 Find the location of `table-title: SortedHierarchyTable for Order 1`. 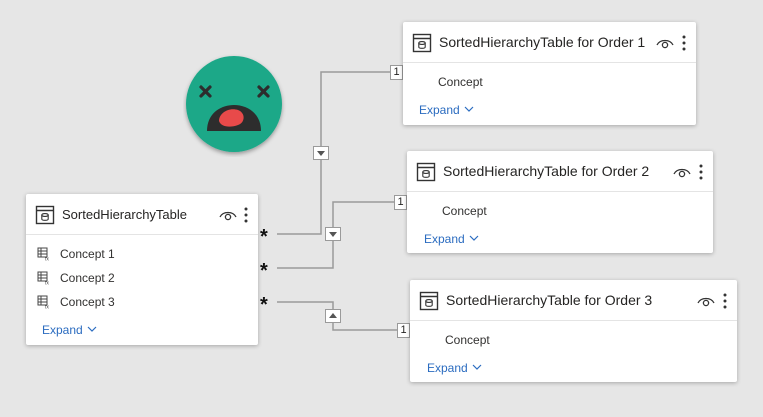

table-title: SortedHierarchyTable for Order 1 is located at coordinates (542, 42).